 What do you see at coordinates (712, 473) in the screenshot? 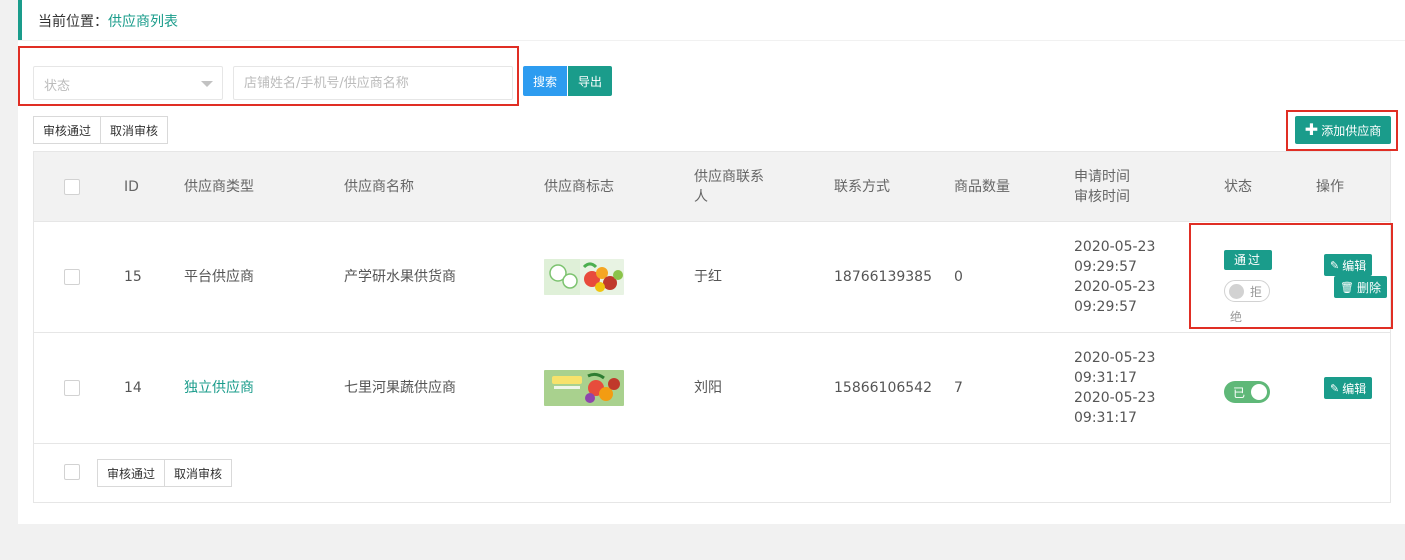
I see `table-footer: 审核通过 取消审核` at bounding box center [712, 473].